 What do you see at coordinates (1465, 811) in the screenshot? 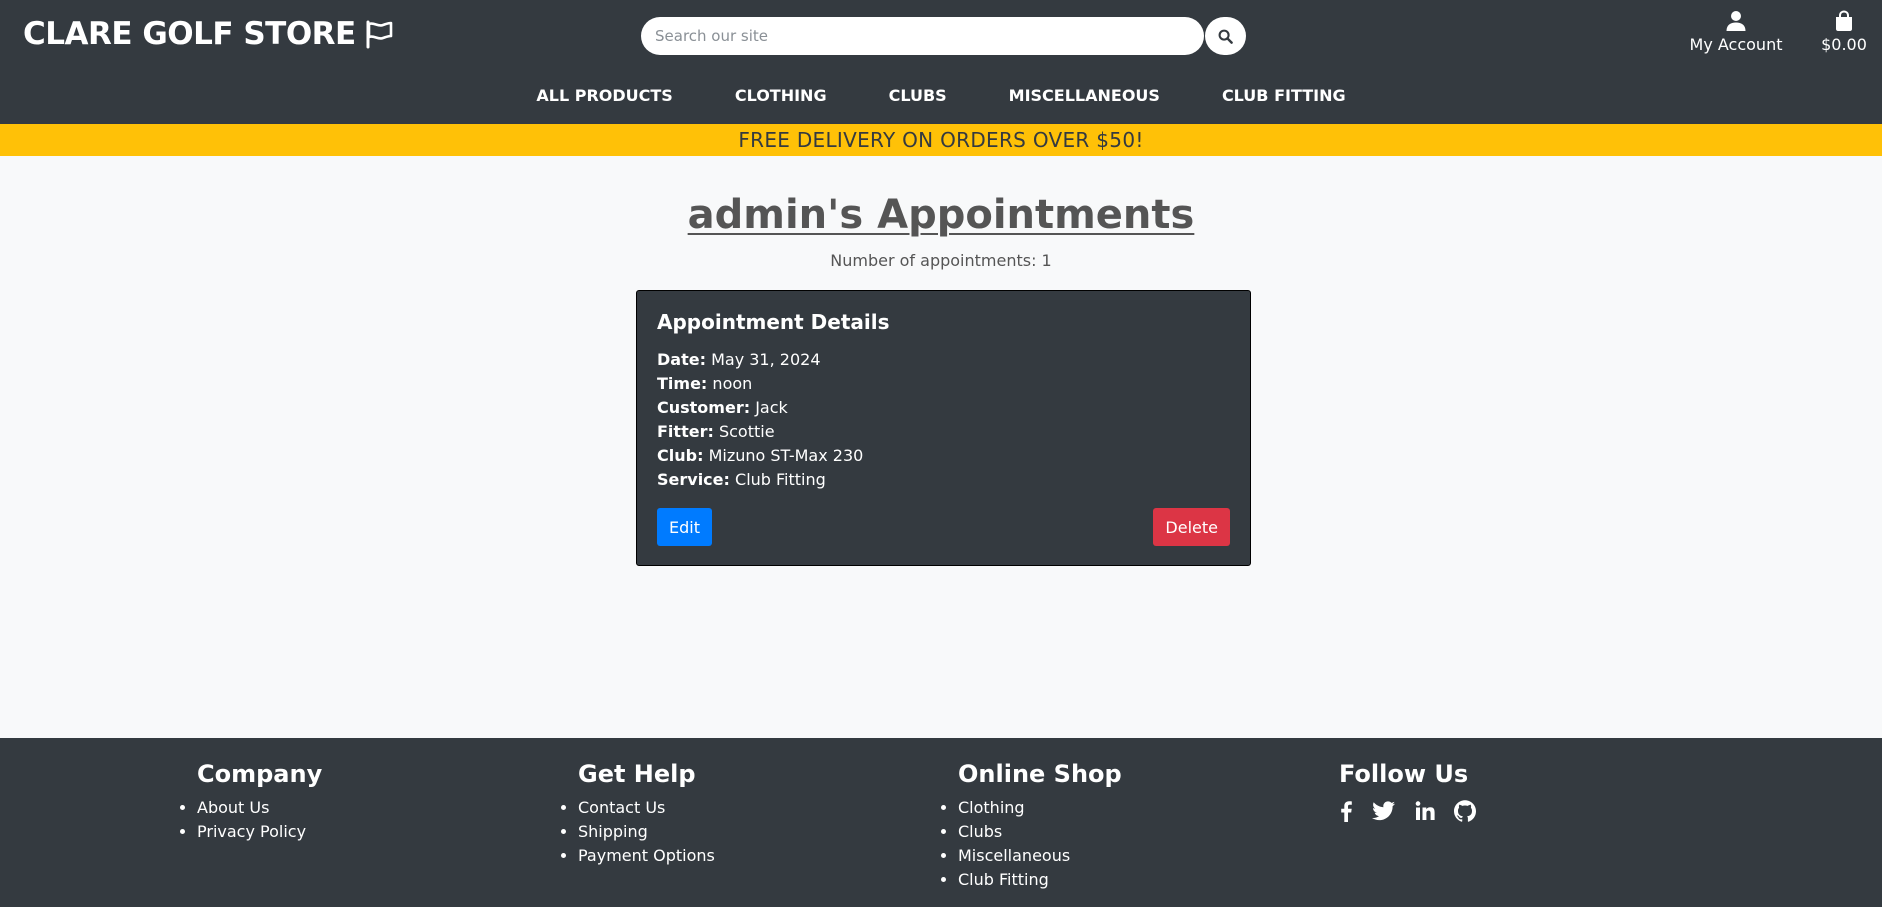
I see `github-icon` at bounding box center [1465, 811].